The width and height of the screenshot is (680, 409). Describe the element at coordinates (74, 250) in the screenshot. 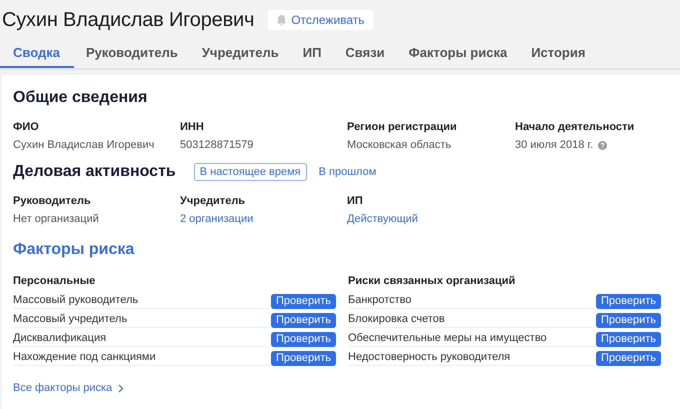

I see `section-title: Факторы риска` at that location.